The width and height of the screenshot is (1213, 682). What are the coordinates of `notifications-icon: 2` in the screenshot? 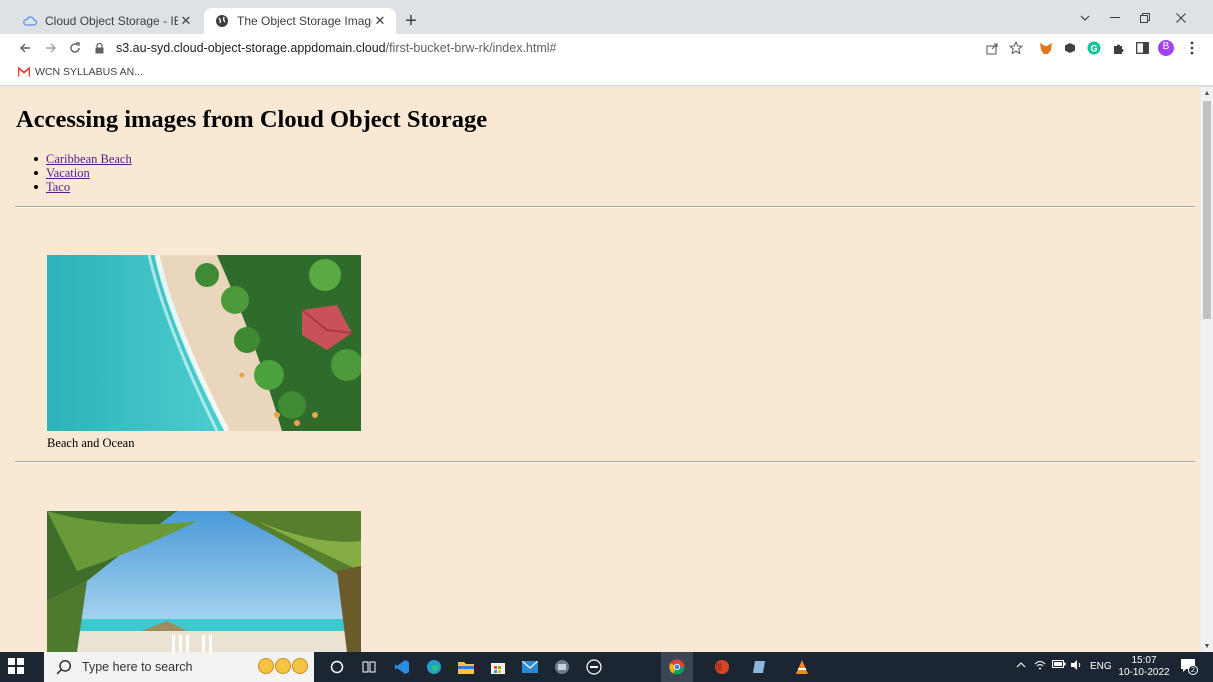 It's located at (1189, 667).